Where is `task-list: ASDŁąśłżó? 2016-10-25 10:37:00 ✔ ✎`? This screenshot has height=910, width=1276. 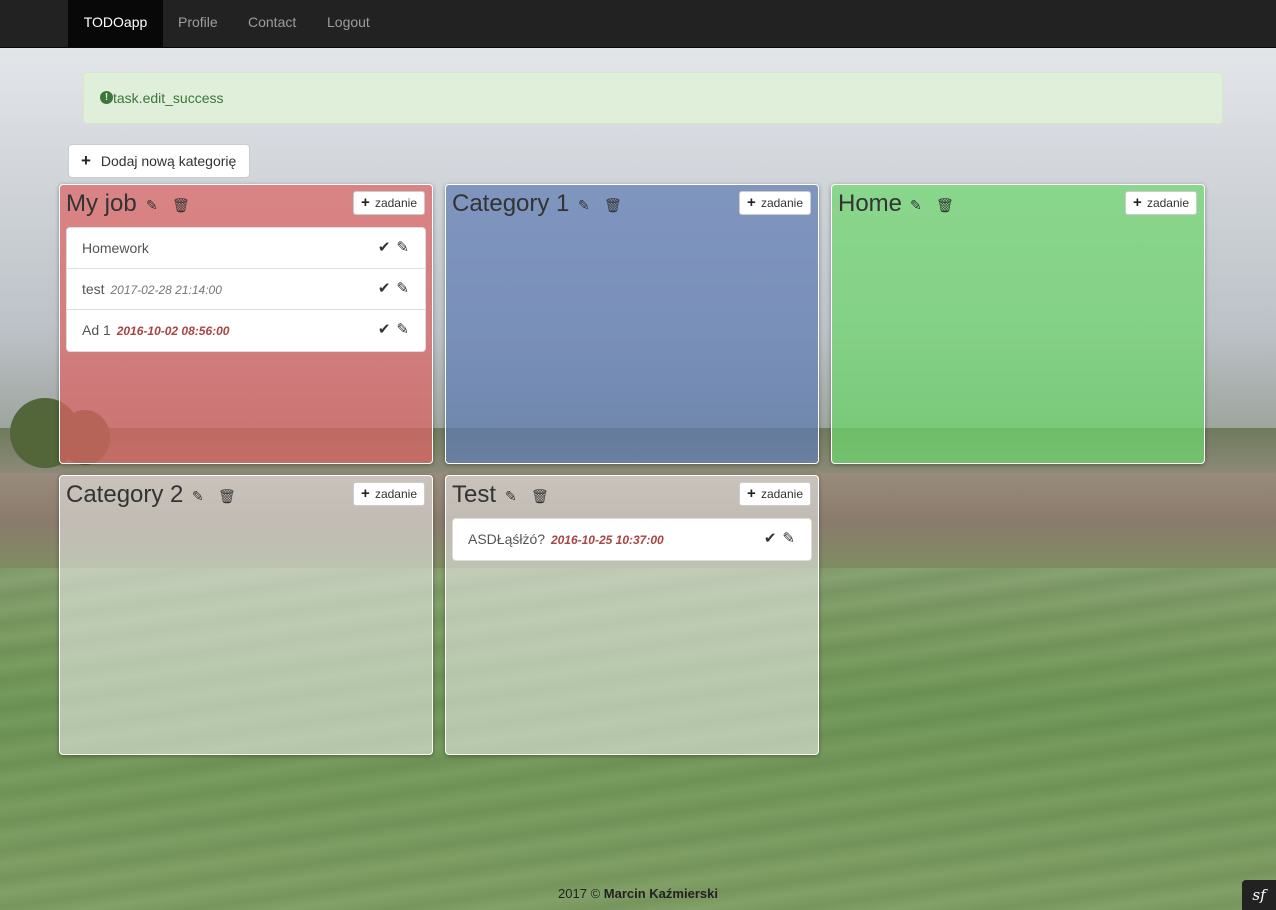 task-list: ASDŁąśłżó? 2016-10-25 10:37:00 ✔ ✎ is located at coordinates (632, 539).